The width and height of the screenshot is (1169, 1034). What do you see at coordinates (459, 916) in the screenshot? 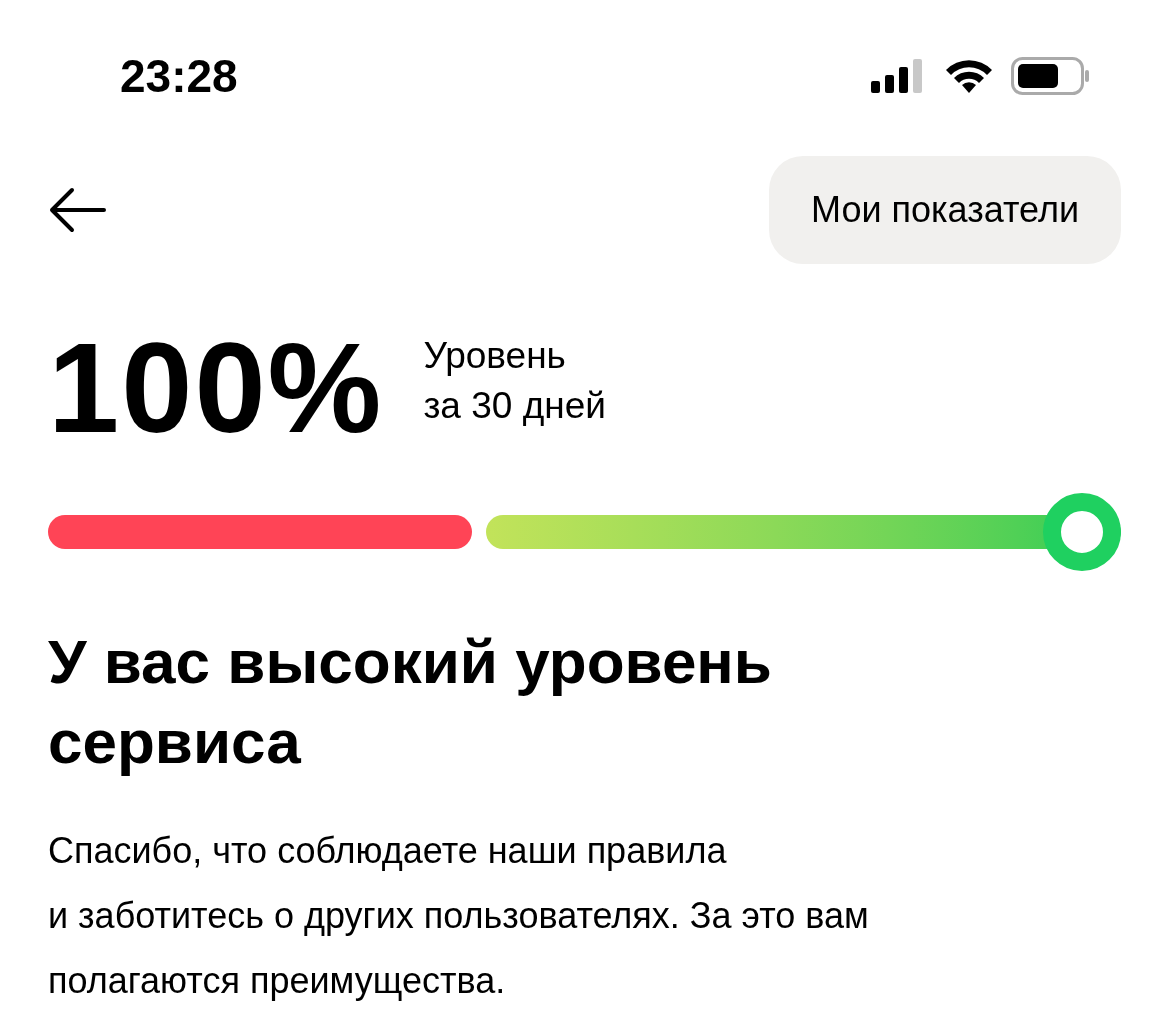
I see `description: Спасибо, что соблюдаете наши правила и заботитесь о других пользователях. За это вам полагаются преимущества.` at bounding box center [459, 916].